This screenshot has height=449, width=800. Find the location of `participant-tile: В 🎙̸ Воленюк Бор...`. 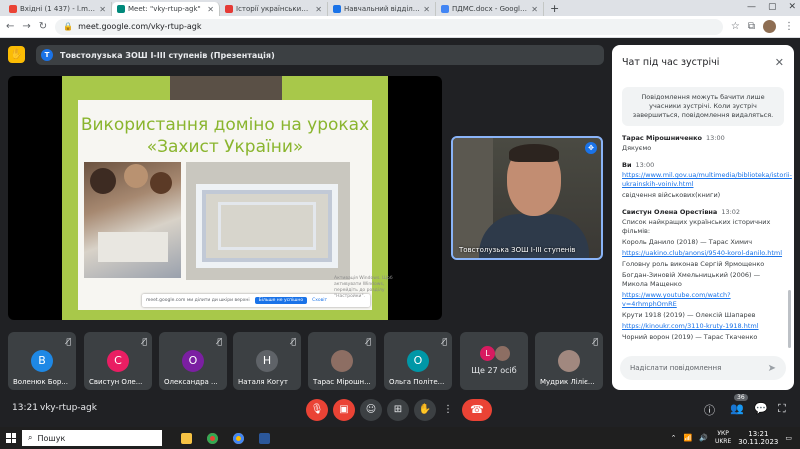

participant-tile: В 🎙̸ Воленюк Бор... is located at coordinates (42, 361).